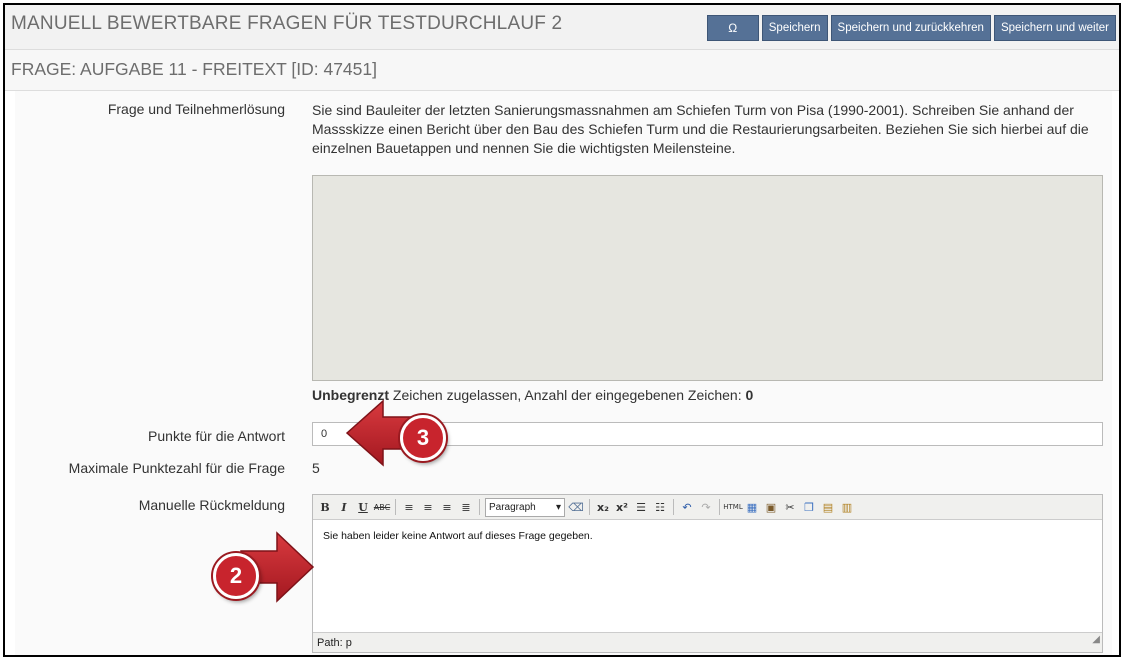  I want to click on chevron-down-icon: ▾, so click(558, 507).